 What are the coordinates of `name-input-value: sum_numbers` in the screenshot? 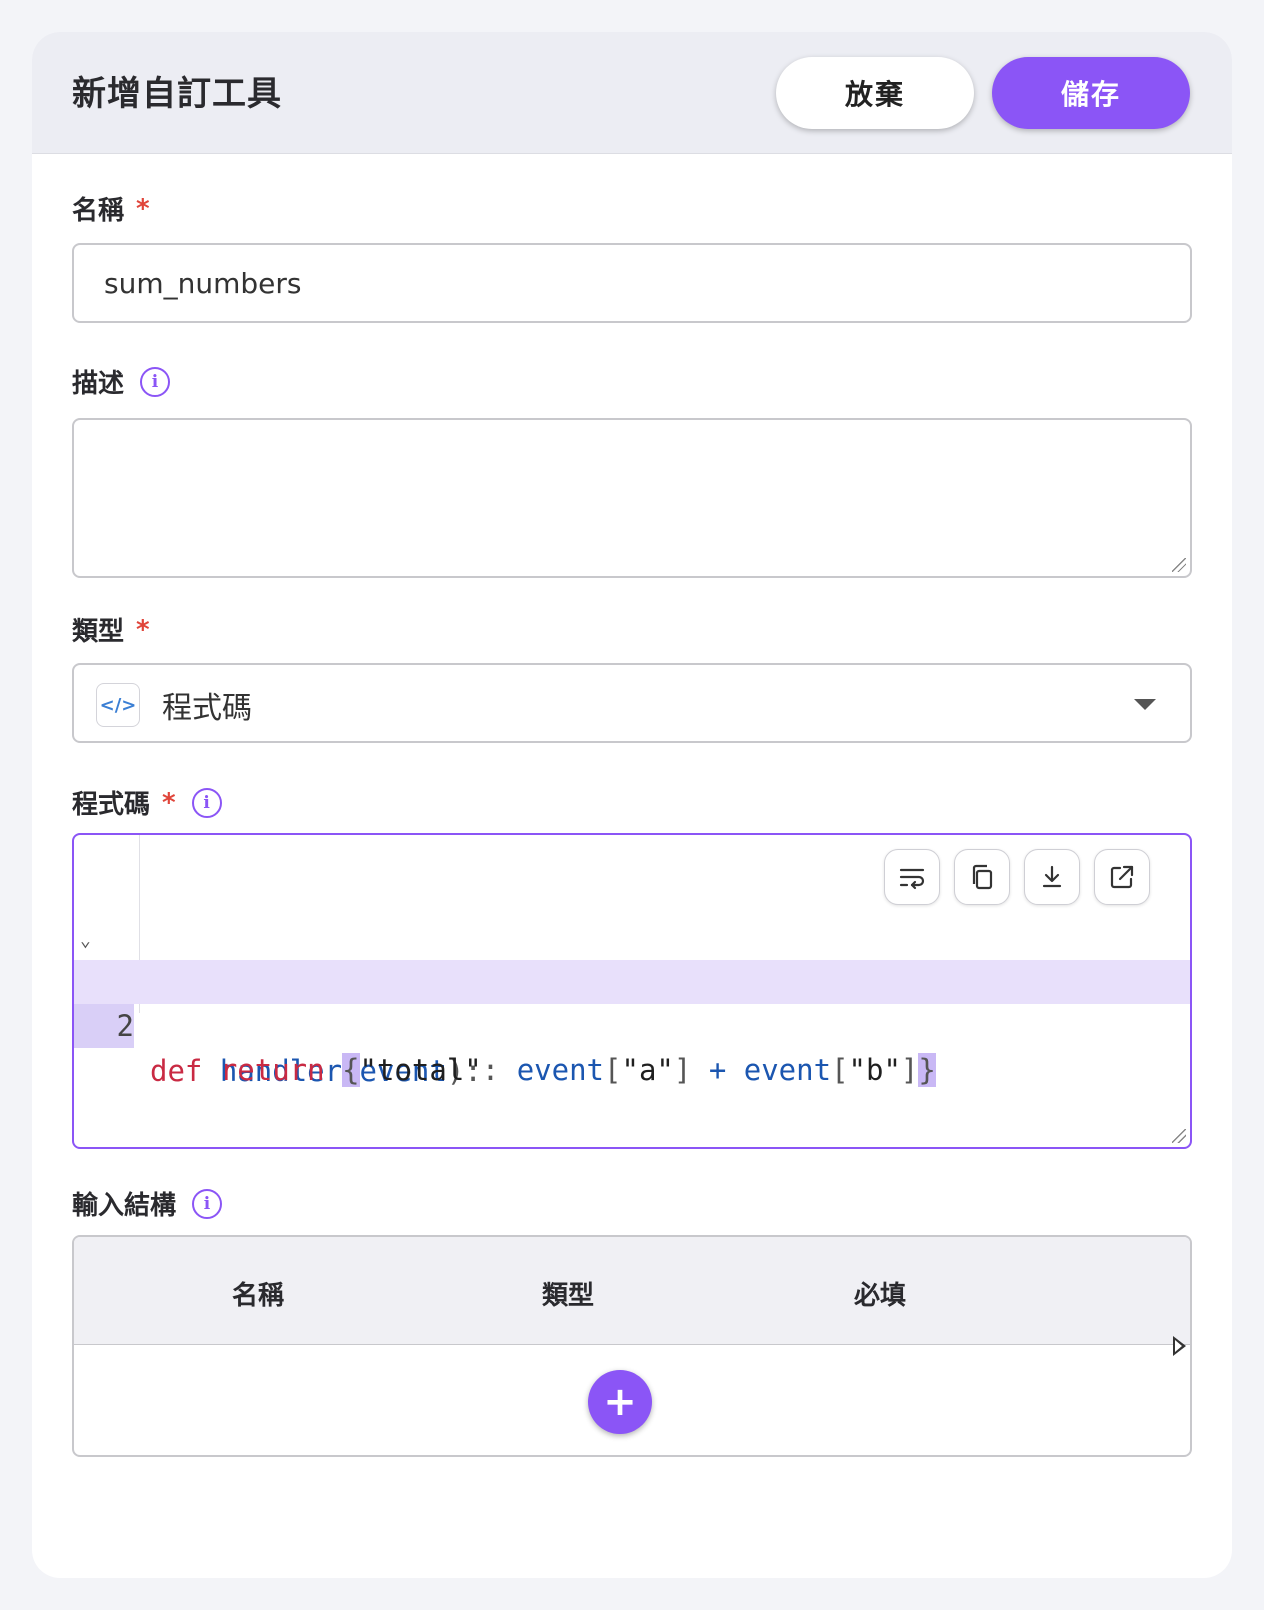 It's located at (203, 283).